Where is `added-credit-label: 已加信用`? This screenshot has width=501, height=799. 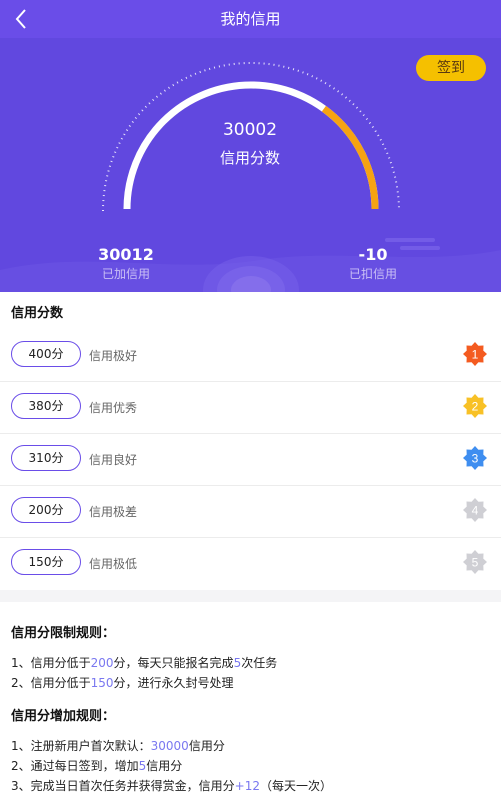
added-credit-label: 已加信用 is located at coordinates (125, 274).